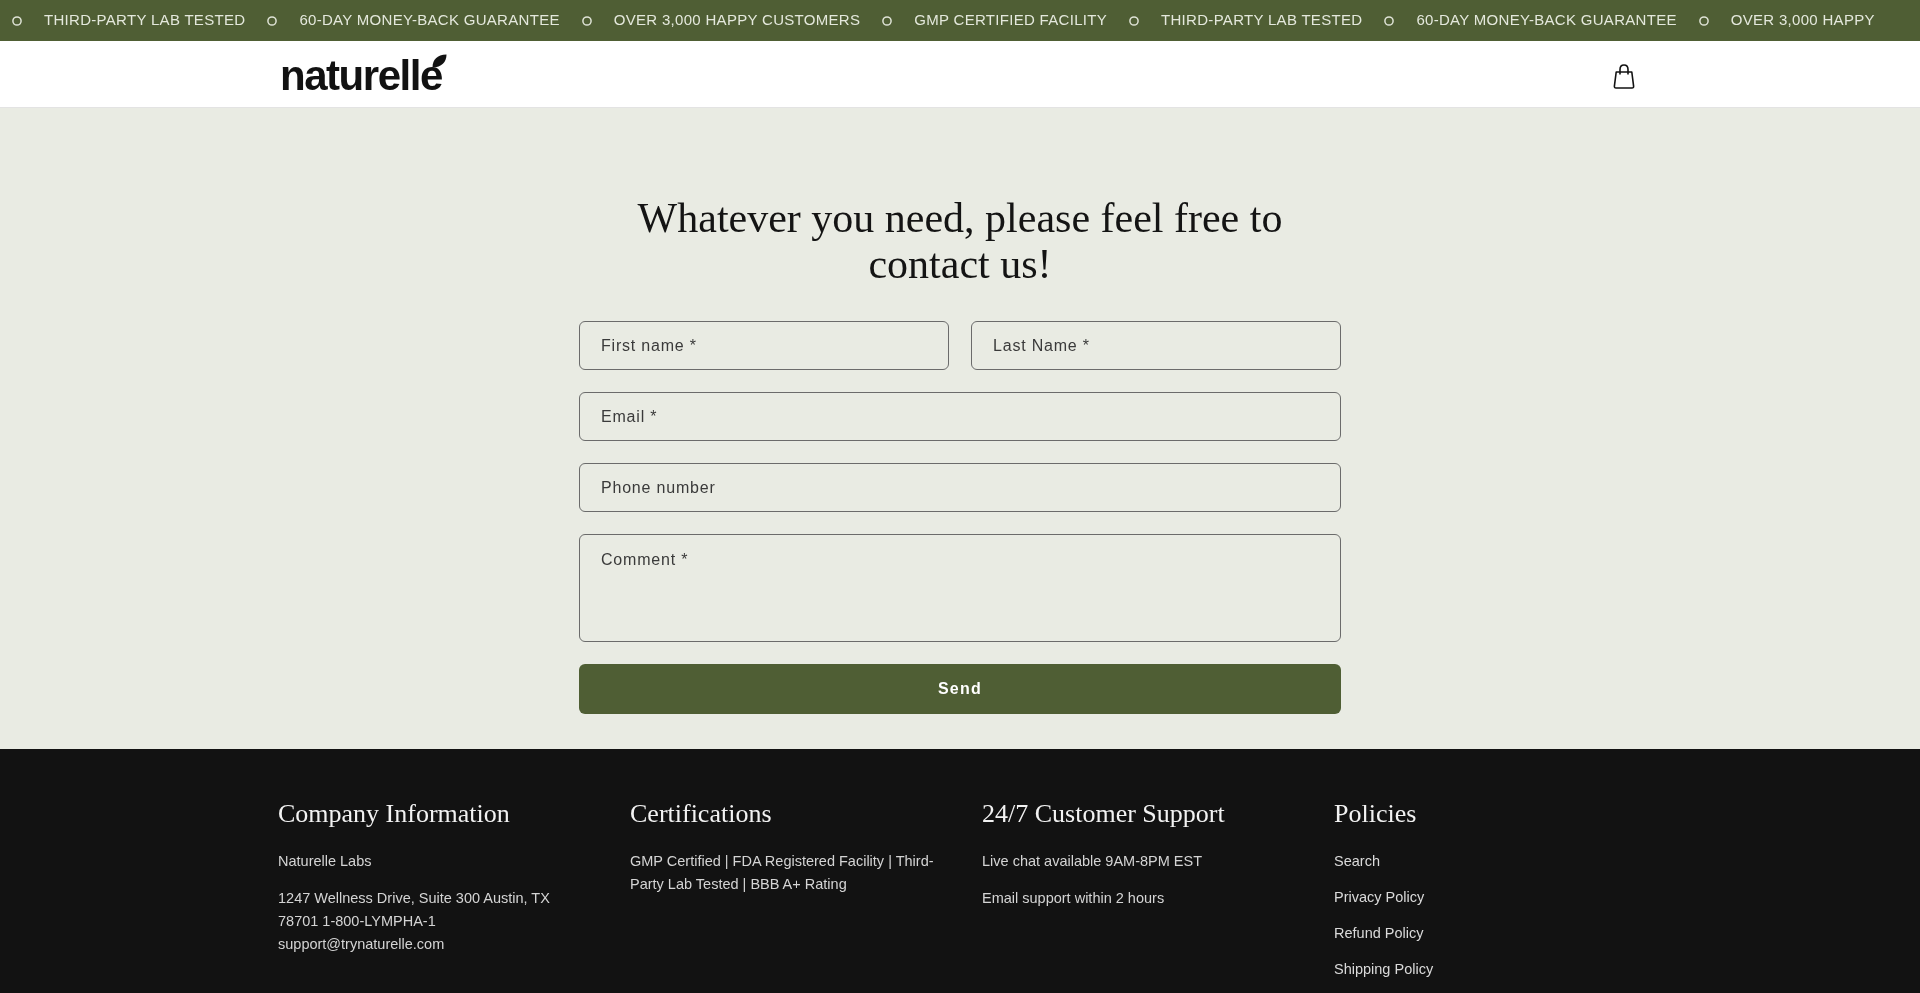 The height and width of the screenshot is (993, 1920). Describe the element at coordinates (737, 20) in the screenshot. I see `announcement-text: OVER 3,000 HAPPY CUSTOMERS` at that location.